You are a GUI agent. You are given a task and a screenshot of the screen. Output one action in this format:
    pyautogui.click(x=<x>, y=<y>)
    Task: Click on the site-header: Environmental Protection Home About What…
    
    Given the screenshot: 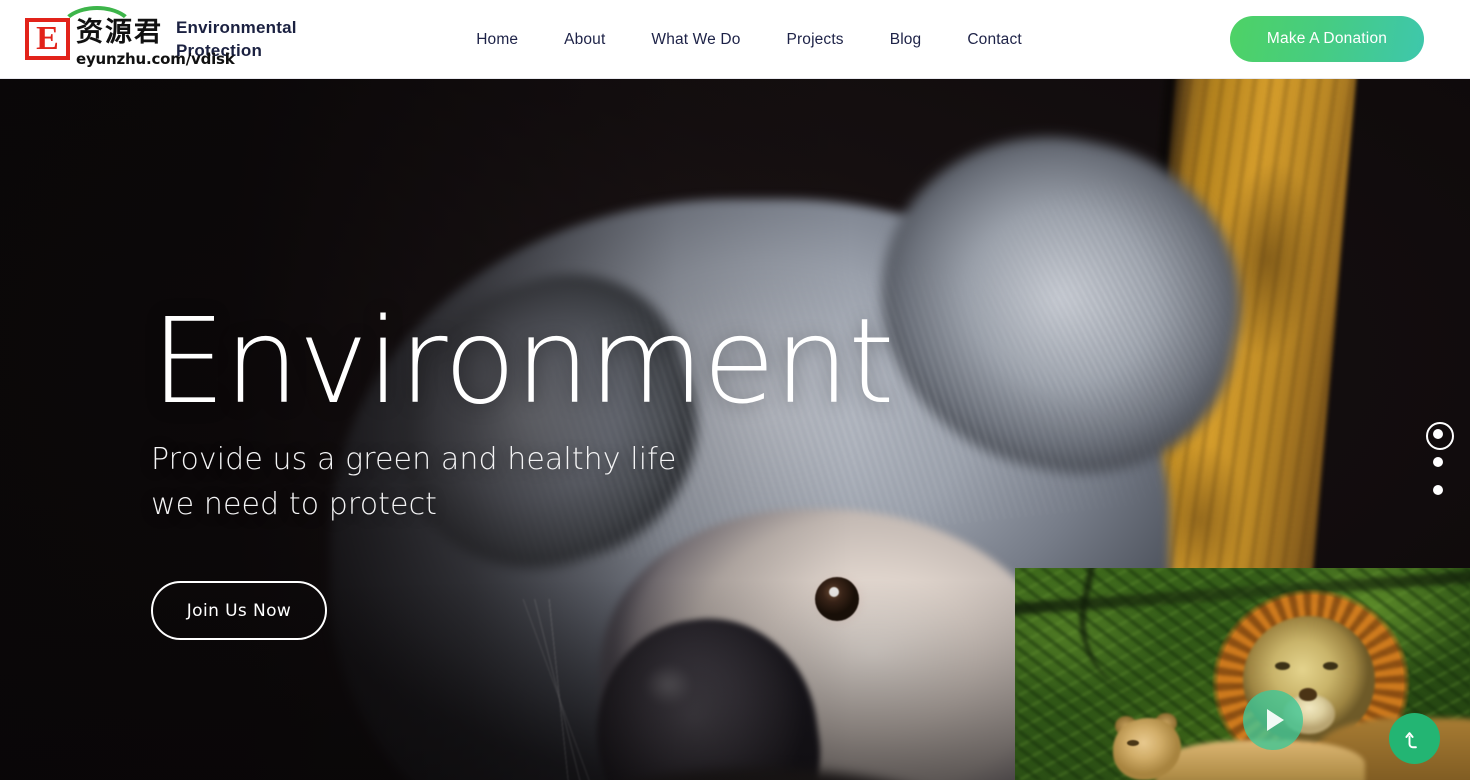 What is the action you would take?
    pyautogui.click(x=735, y=39)
    